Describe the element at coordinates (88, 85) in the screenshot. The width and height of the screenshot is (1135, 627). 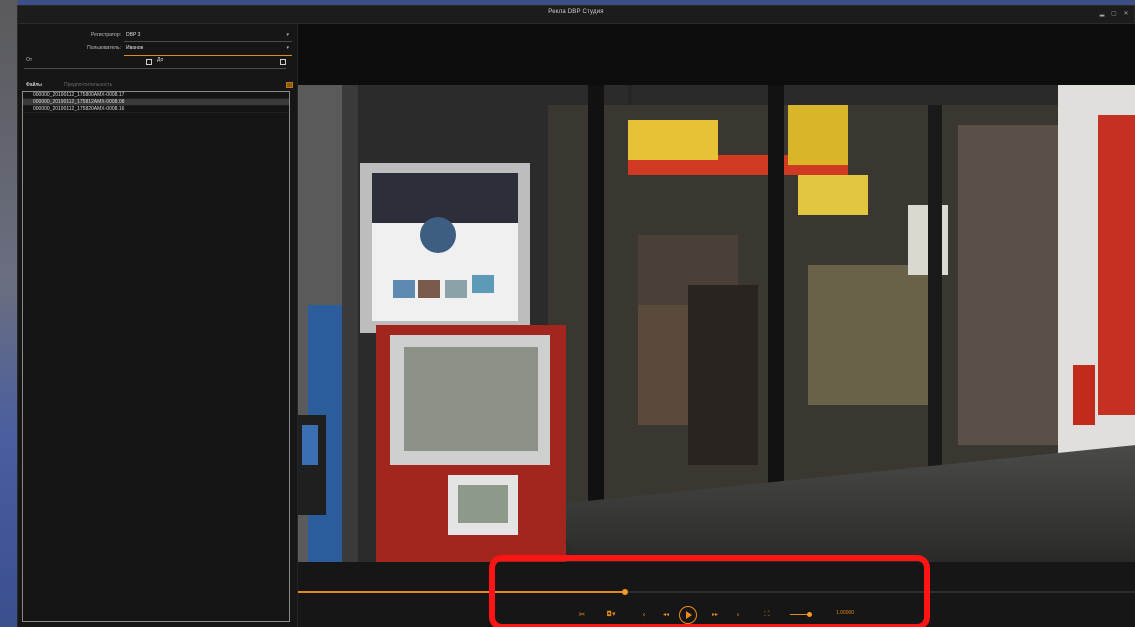
I see `tab-preferences: Предпочтительность` at that location.